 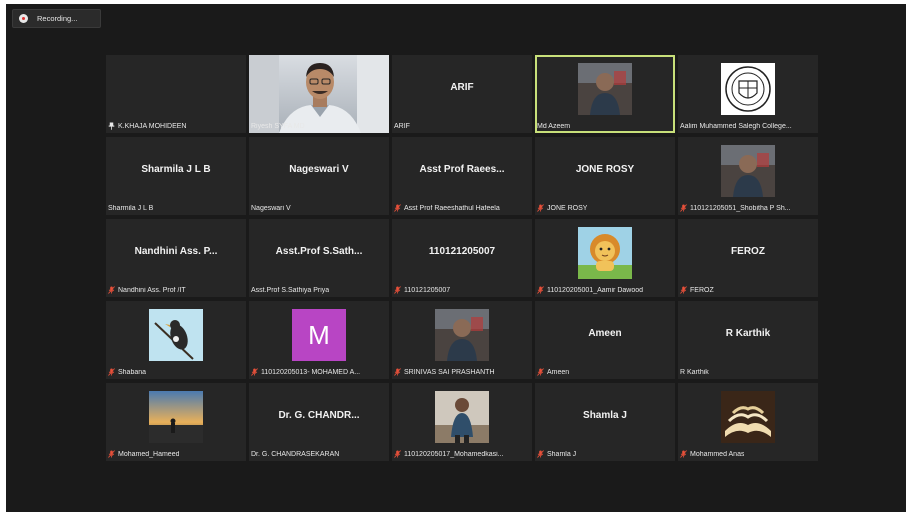 What do you see at coordinates (319, 176) in the screenshot?
I see `participant-tile: Nageswari V Nageswari V` at bounding box center [319, 176].